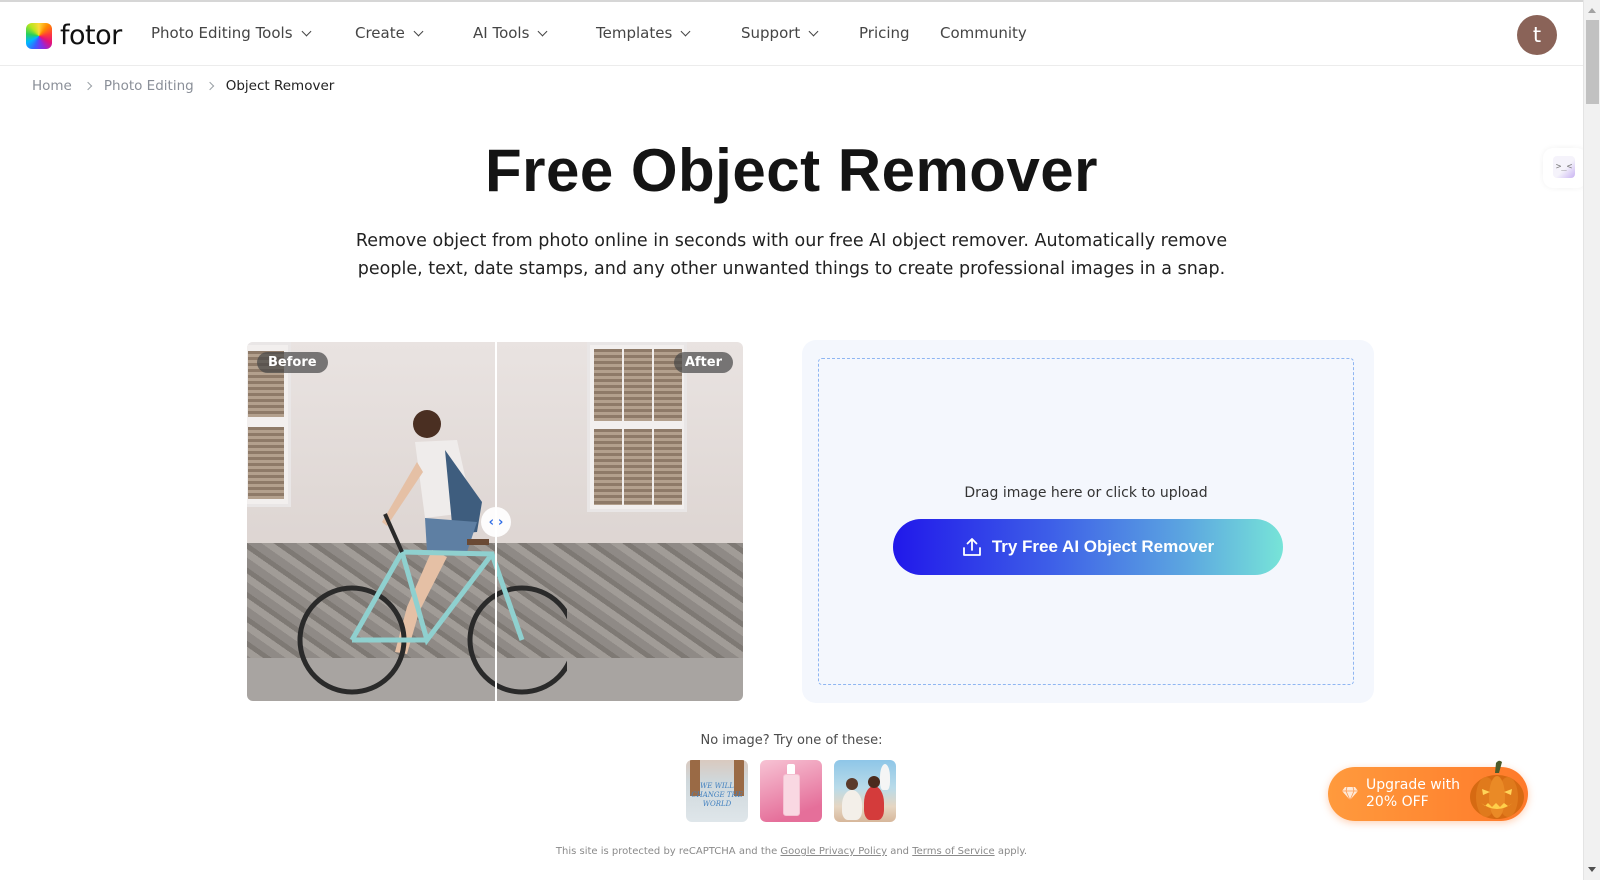  What do you see at coordinates (1592, 62) in the screenshot?
I see `scrollbar-thumb` at bounding box center [1592, 62].